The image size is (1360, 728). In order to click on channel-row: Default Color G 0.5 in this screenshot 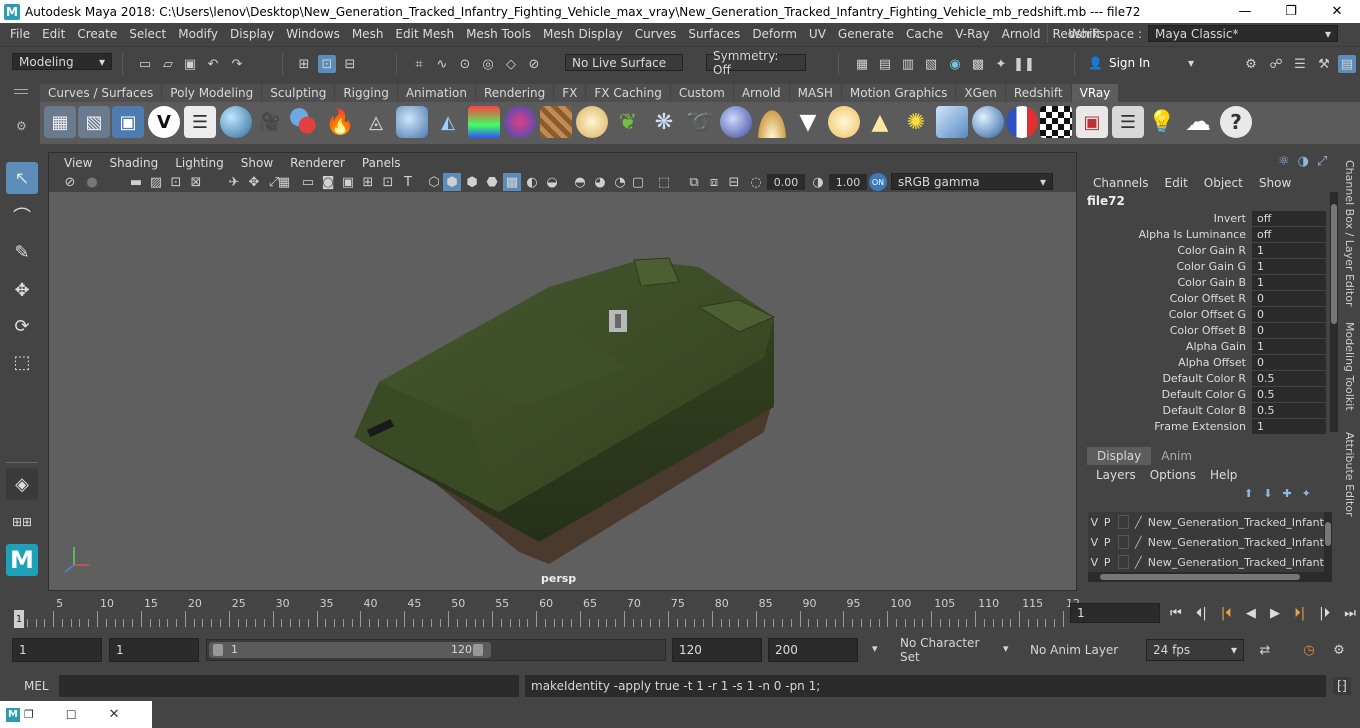, I will do `click(1207, 394)`.